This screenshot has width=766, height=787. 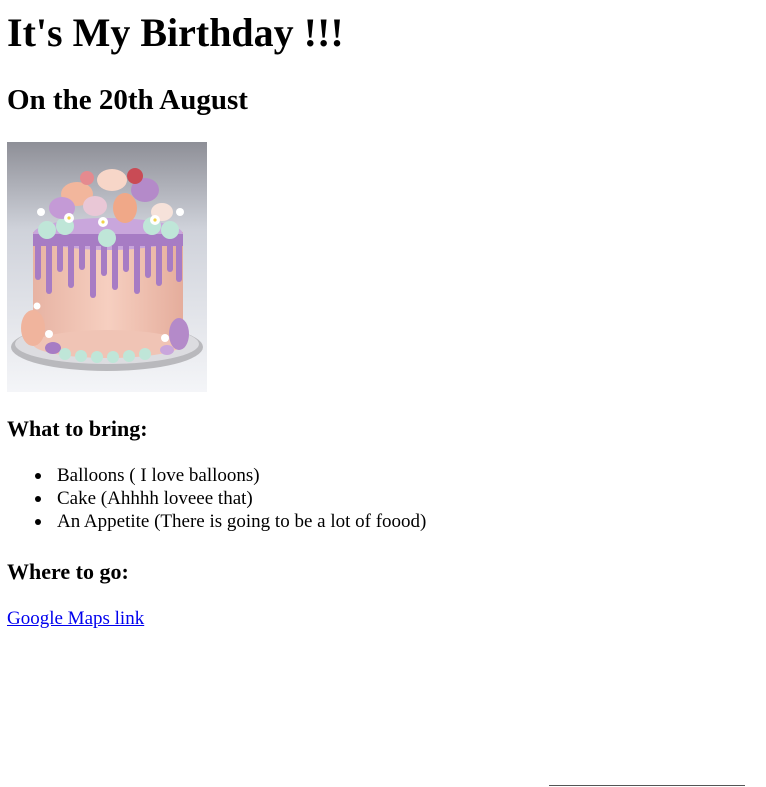 What do you see at coordinates (647, 785) in the screenshot?
I see `divider` at bounding box center [647, 785].